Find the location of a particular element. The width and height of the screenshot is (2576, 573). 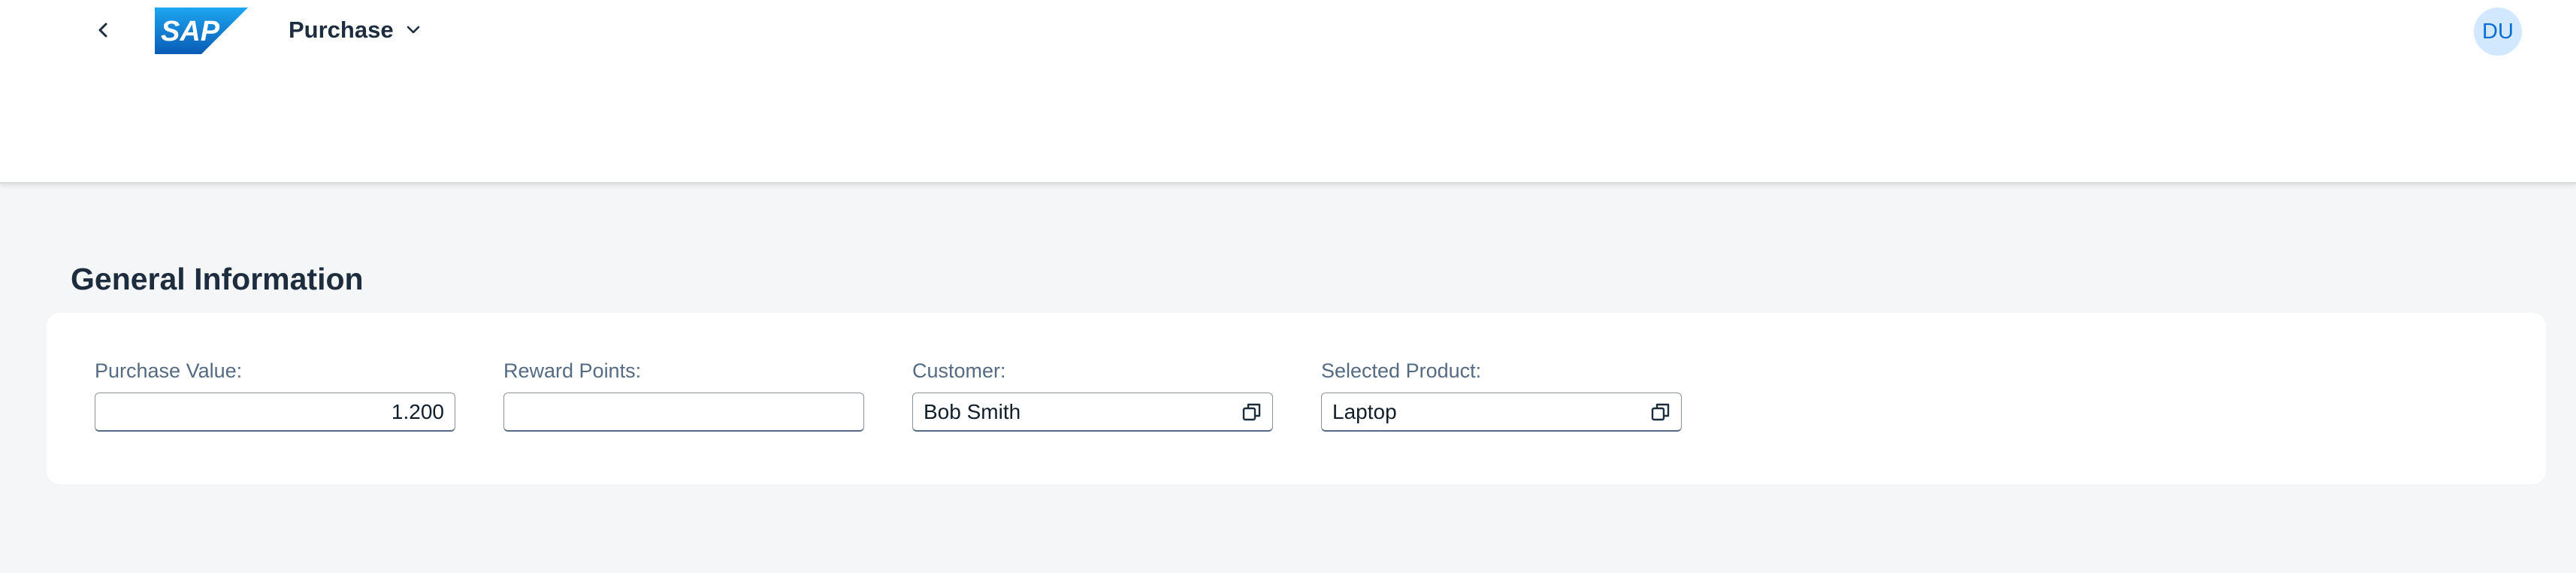

reward-points-label: Reward Points: is located at coordinates (572, 370).